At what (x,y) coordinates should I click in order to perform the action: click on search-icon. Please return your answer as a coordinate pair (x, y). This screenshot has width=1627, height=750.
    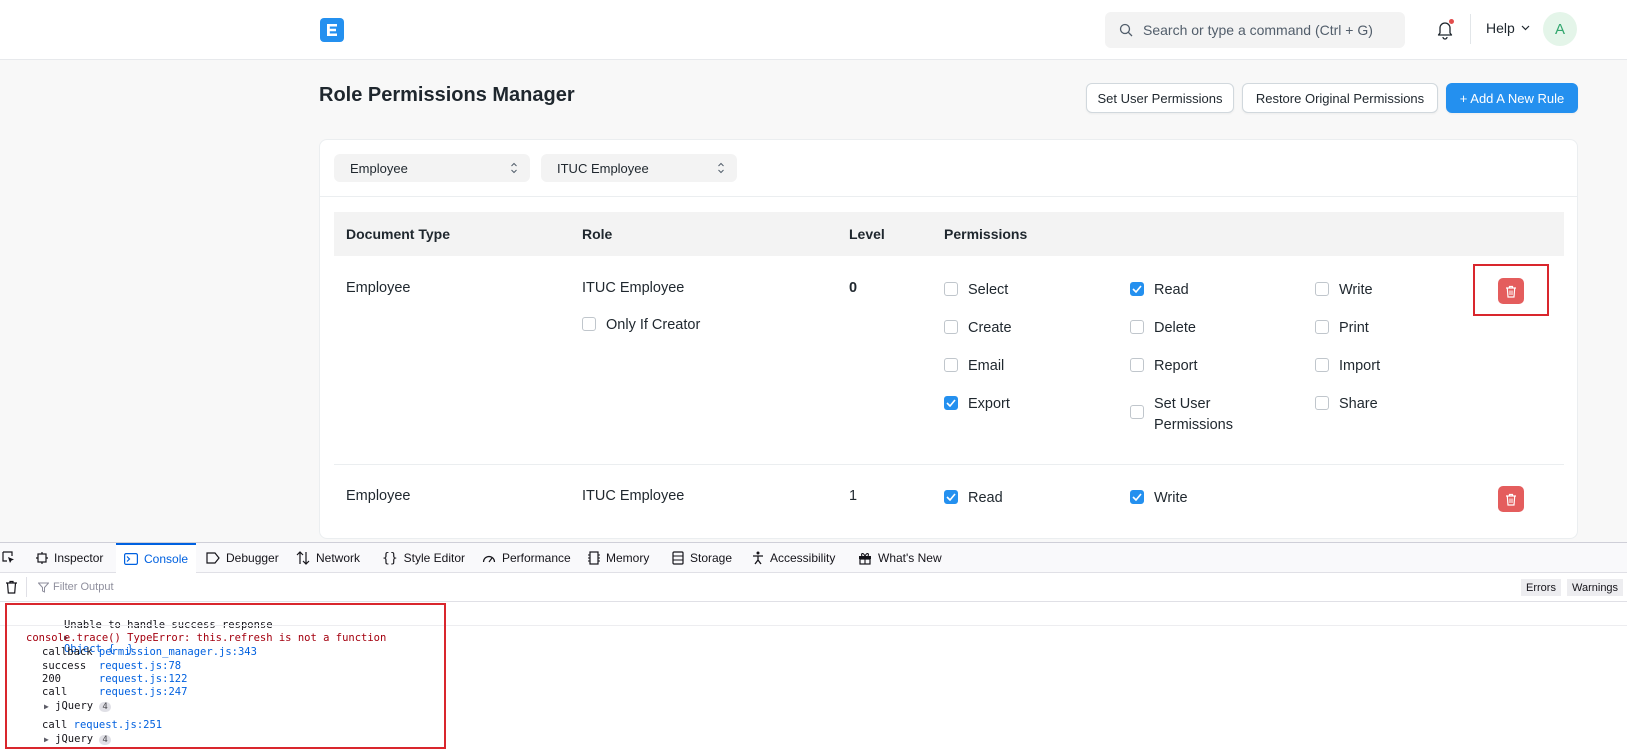
    Looking at the image, I should click on (1126, 30).